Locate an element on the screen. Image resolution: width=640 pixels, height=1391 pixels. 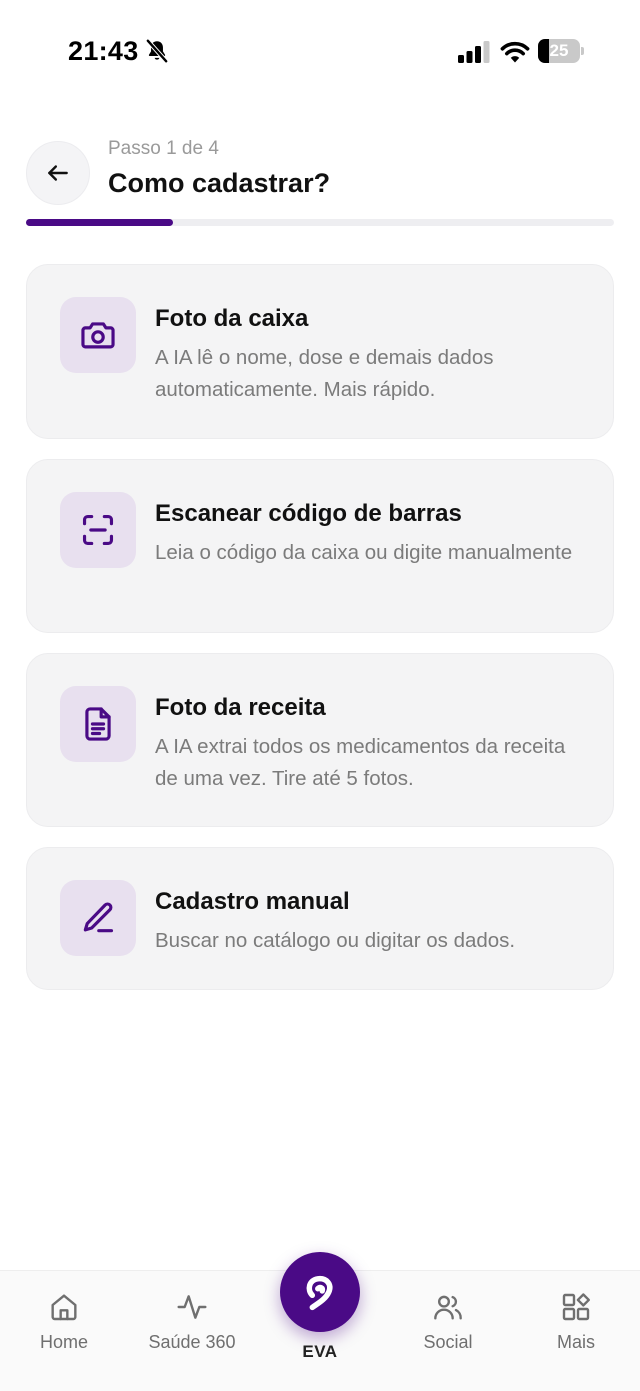
option-title: Cadastro manual is located at coordinates (252, 901).